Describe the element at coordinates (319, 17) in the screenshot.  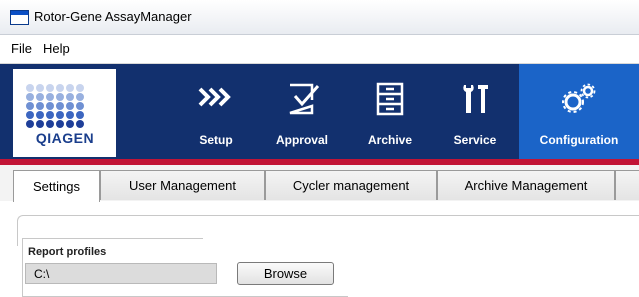
I see `title-bar: Rotor-Gene AssayManager` at that location.